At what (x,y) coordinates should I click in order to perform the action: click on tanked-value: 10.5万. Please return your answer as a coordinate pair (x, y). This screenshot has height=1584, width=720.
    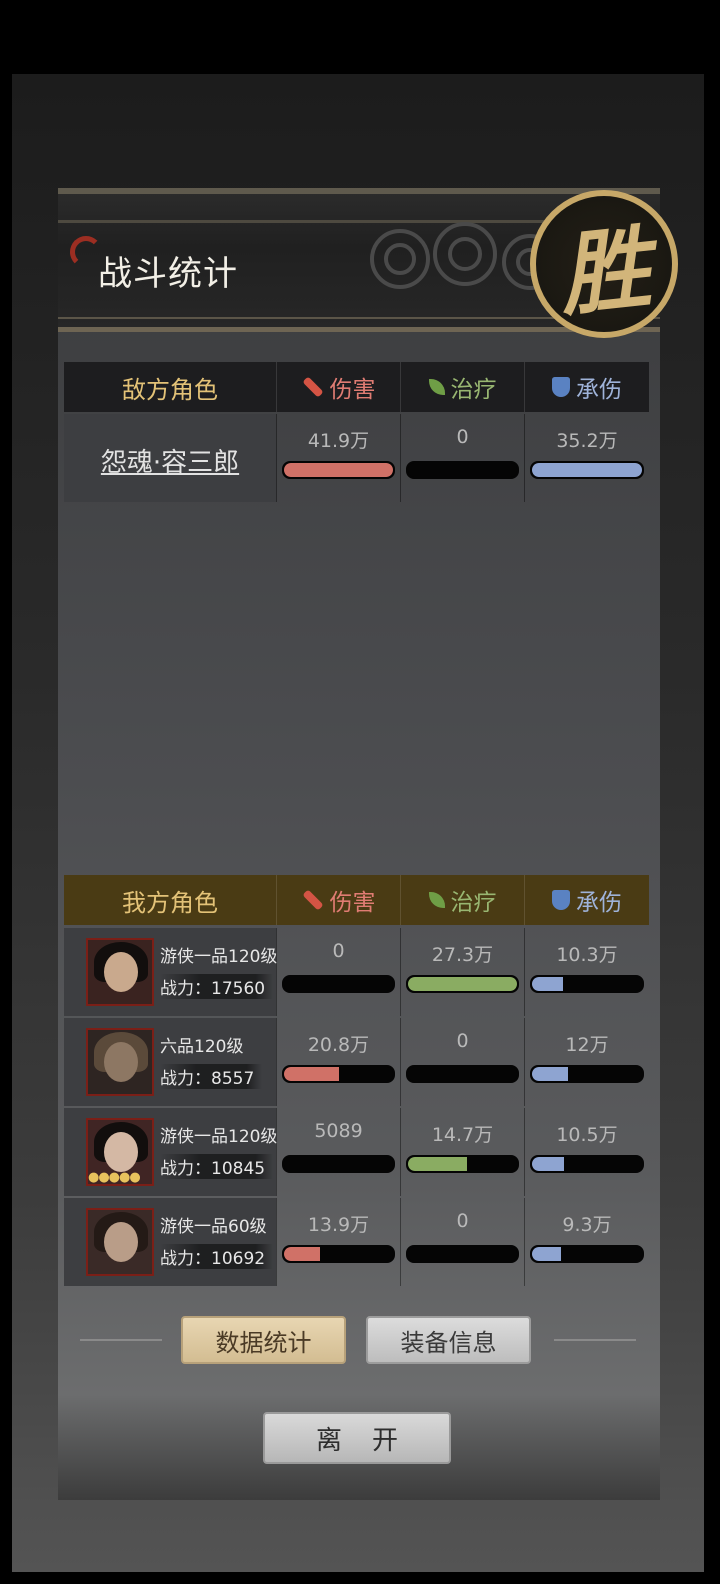
    Looking at the image, I should click on (587, 1135).